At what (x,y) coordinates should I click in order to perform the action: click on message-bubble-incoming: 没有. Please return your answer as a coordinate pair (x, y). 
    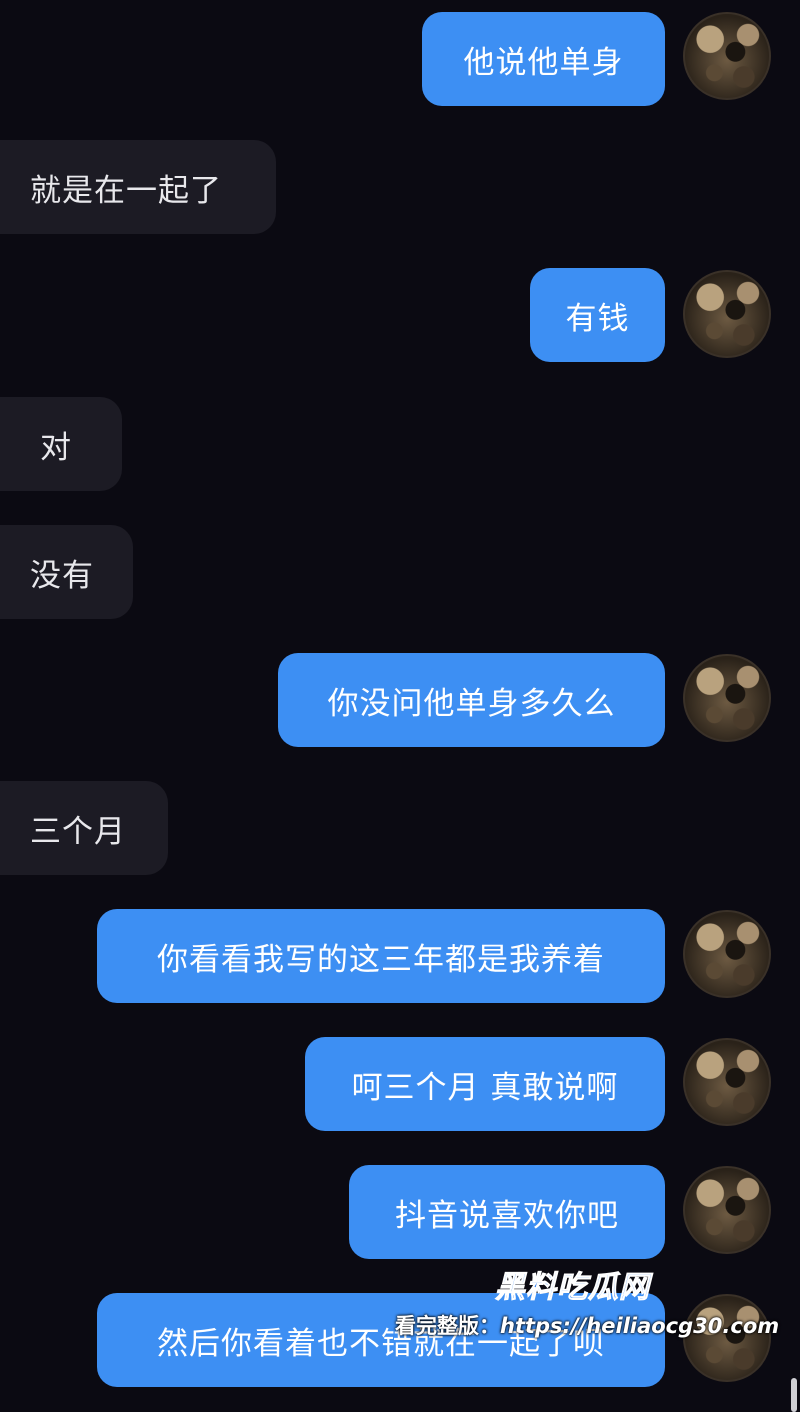
    Looking at the image, I should click on (66, 572).